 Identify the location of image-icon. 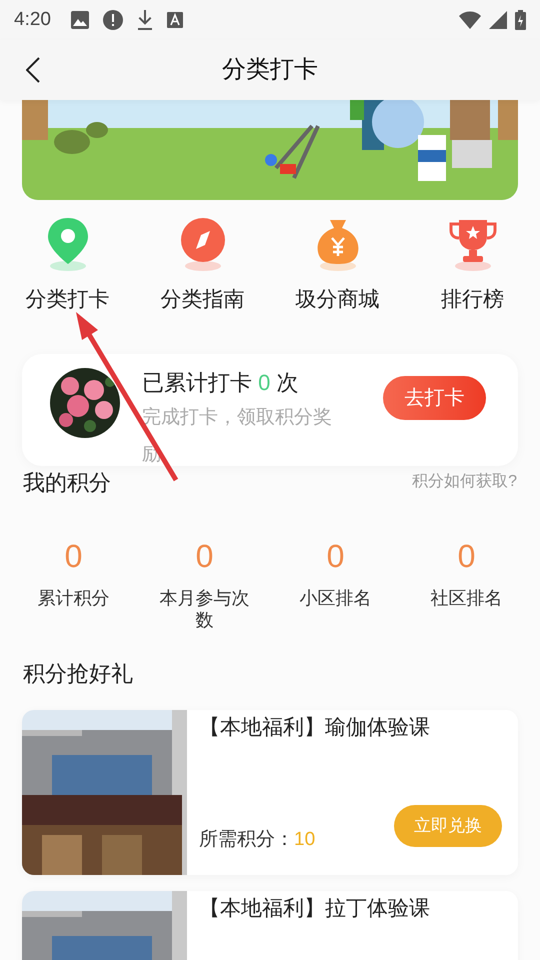
(79, 20).